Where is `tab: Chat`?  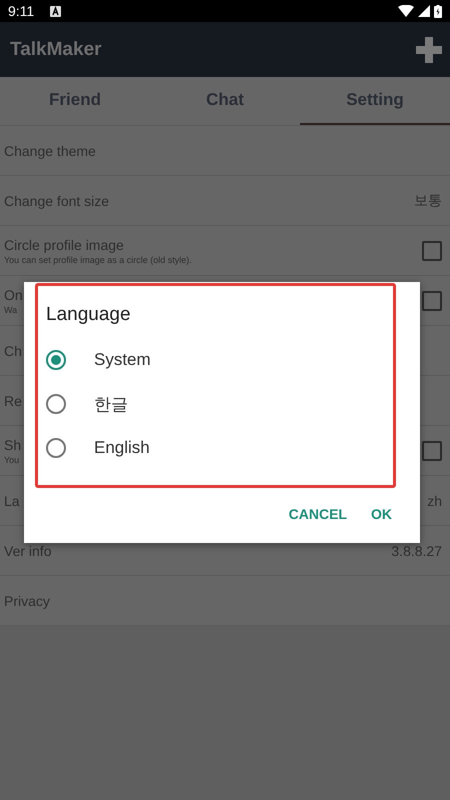
tab: Chat is located at coordinates (225, 101).